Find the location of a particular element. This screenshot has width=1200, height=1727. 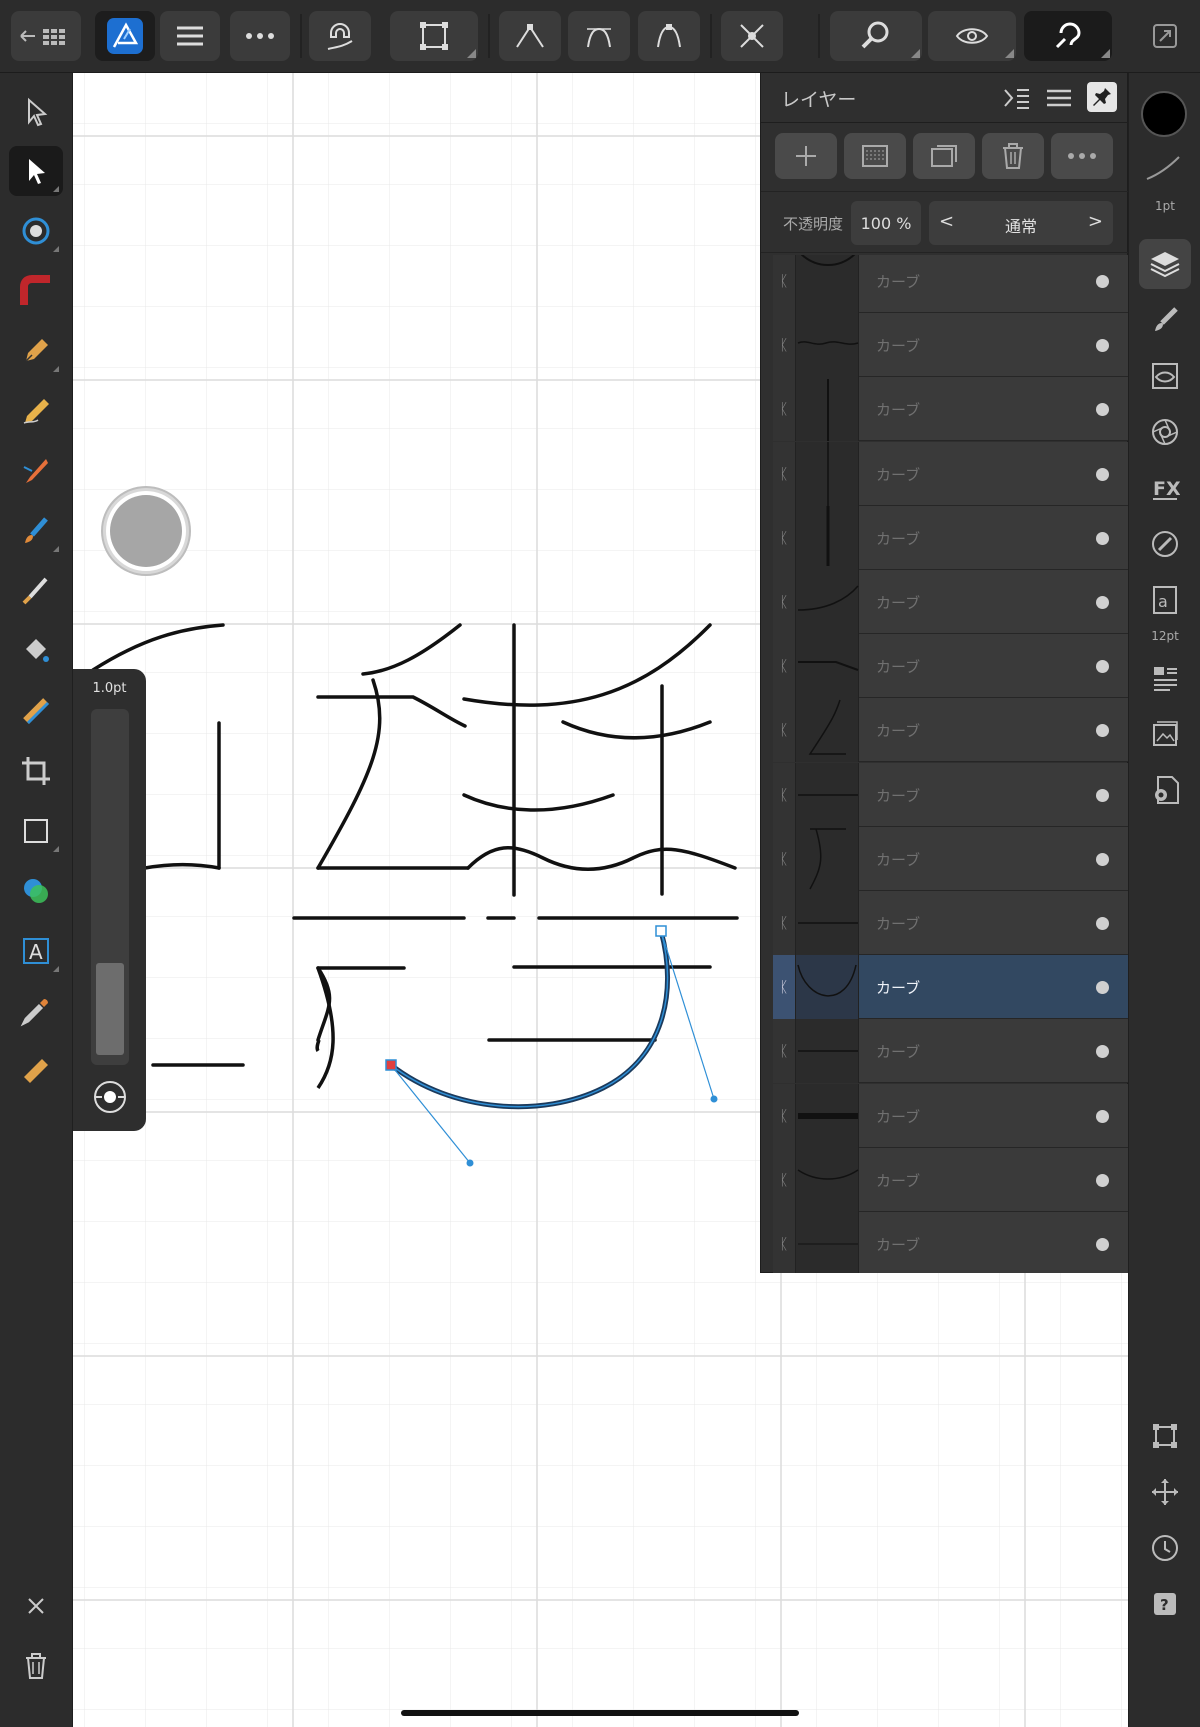

move-tool is located at coordinates (36, 112).